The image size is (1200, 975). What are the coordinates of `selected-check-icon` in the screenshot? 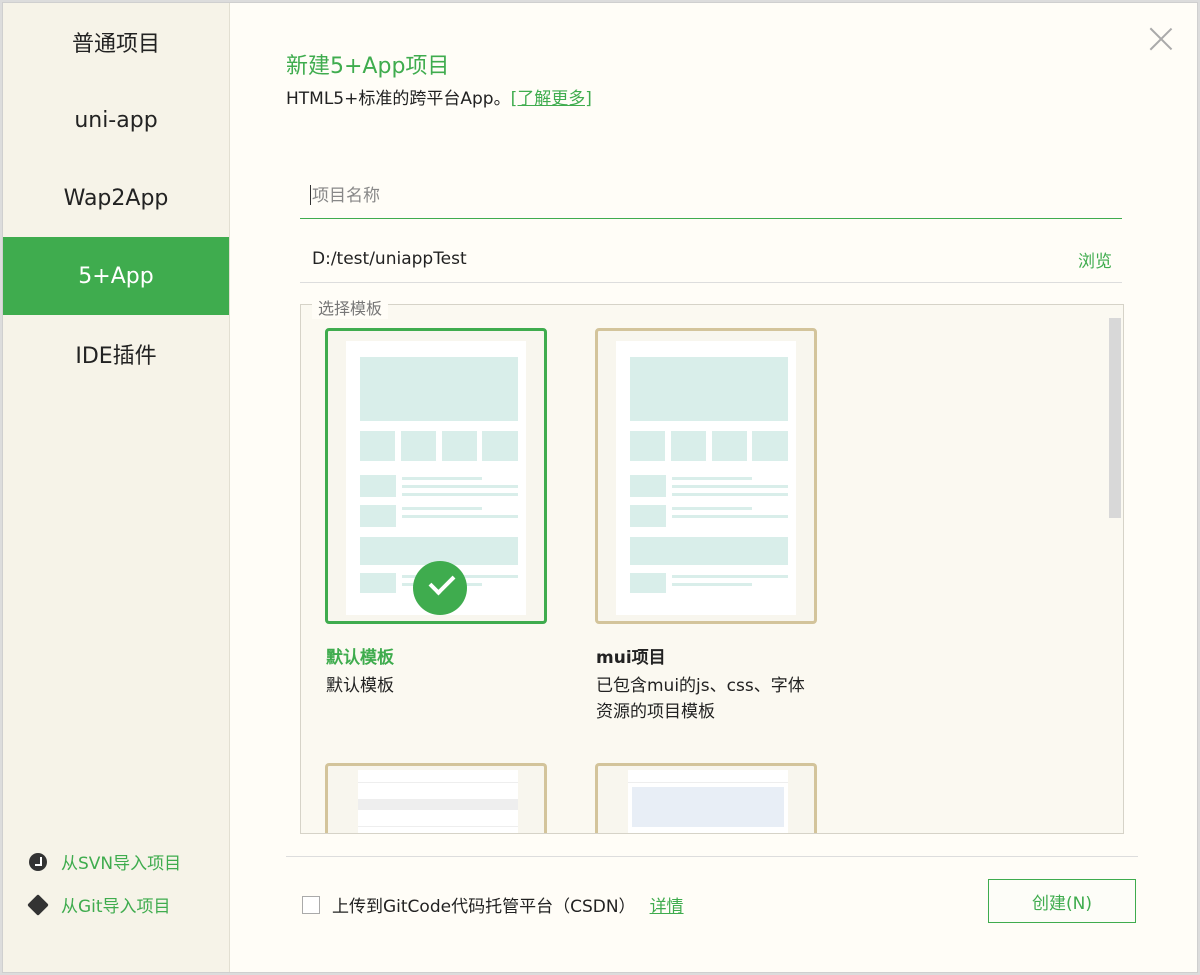 It's located at (440, 588).